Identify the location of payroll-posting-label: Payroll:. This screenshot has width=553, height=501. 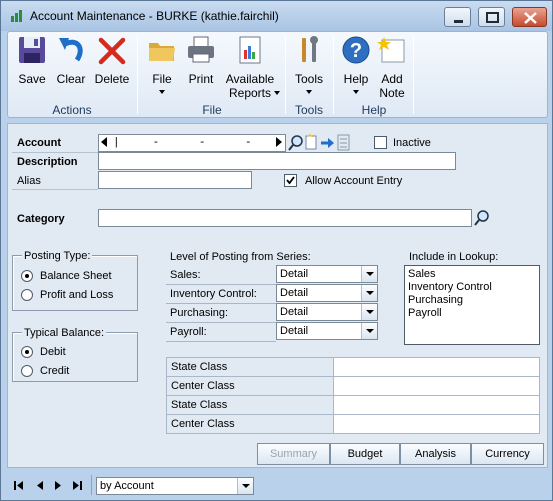
(188, 332).